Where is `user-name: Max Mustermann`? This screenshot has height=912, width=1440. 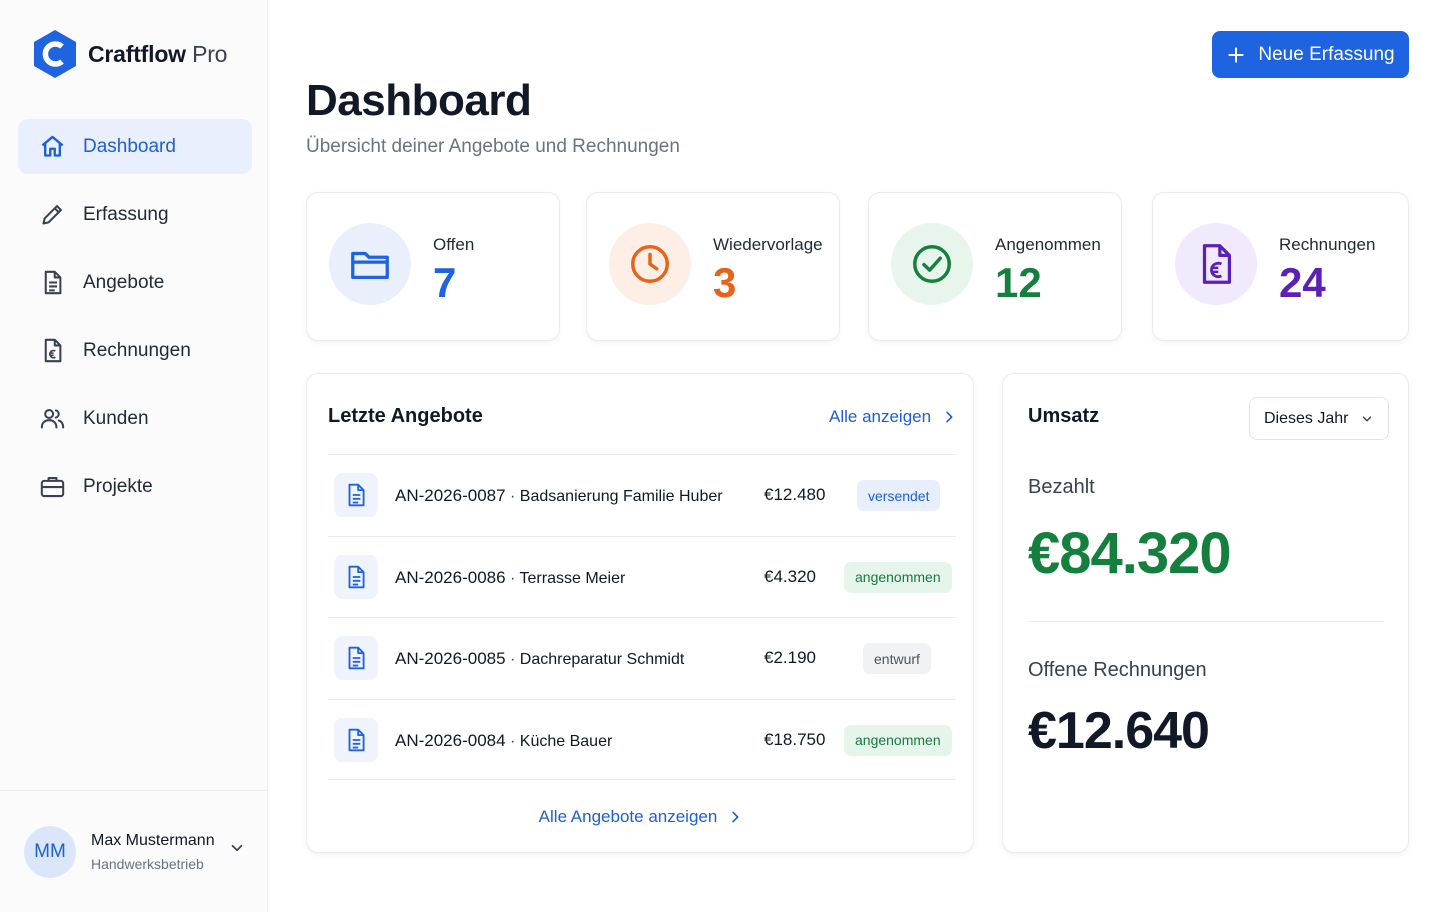 user-name: Max Mustermann is located at coordinates (153, 840).